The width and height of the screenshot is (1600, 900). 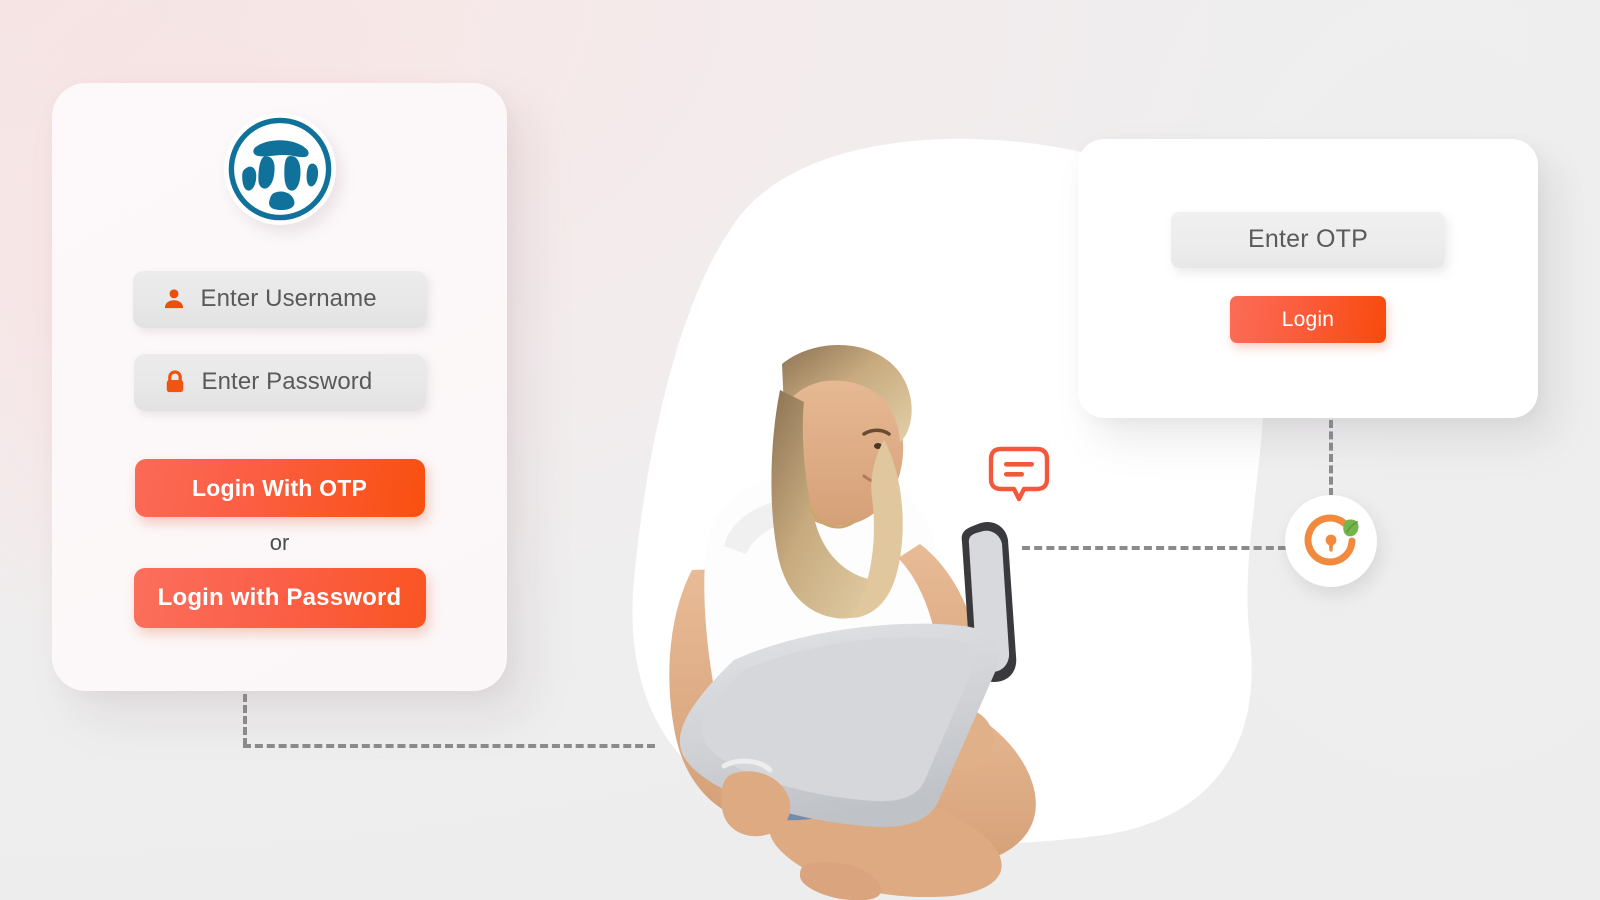 What do you see at coordinates (288, 298) in the screenshot?
I see `username-placeholder: Enter Username` at bounding box center [288, 298].